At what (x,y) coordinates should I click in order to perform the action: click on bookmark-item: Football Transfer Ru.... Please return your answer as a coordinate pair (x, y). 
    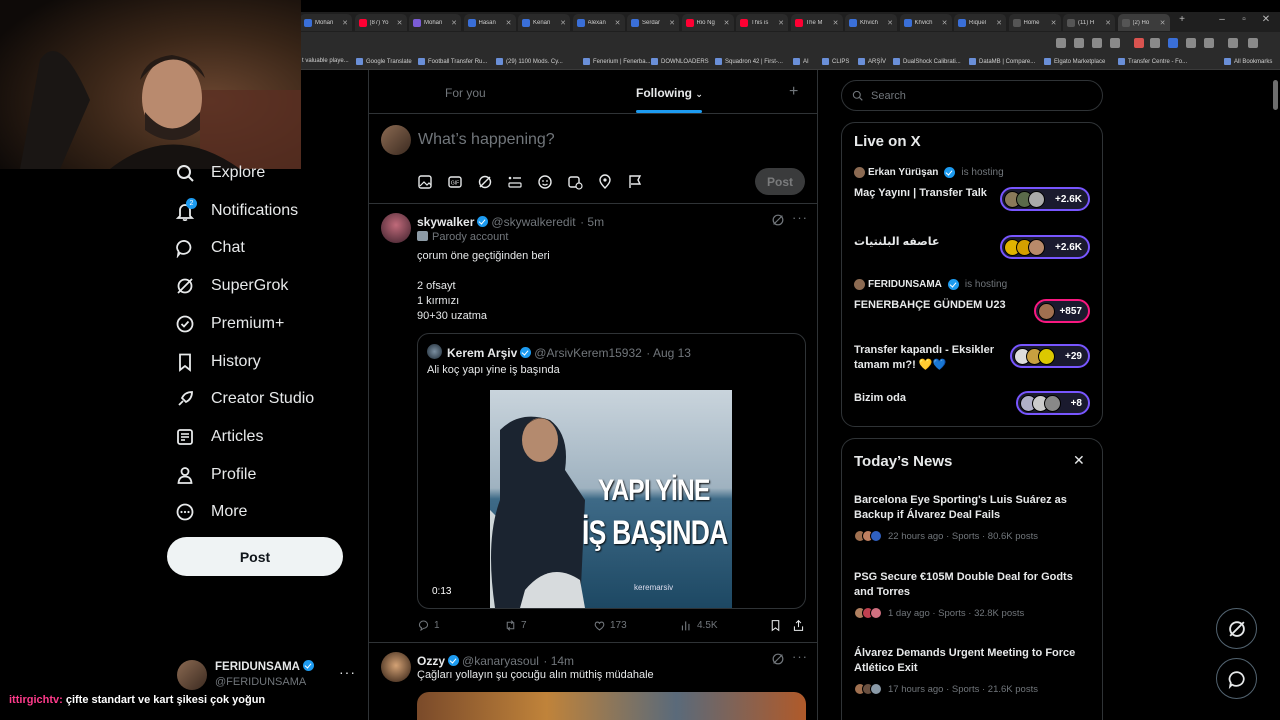
    Looking at the image, I should click on (452, 61).